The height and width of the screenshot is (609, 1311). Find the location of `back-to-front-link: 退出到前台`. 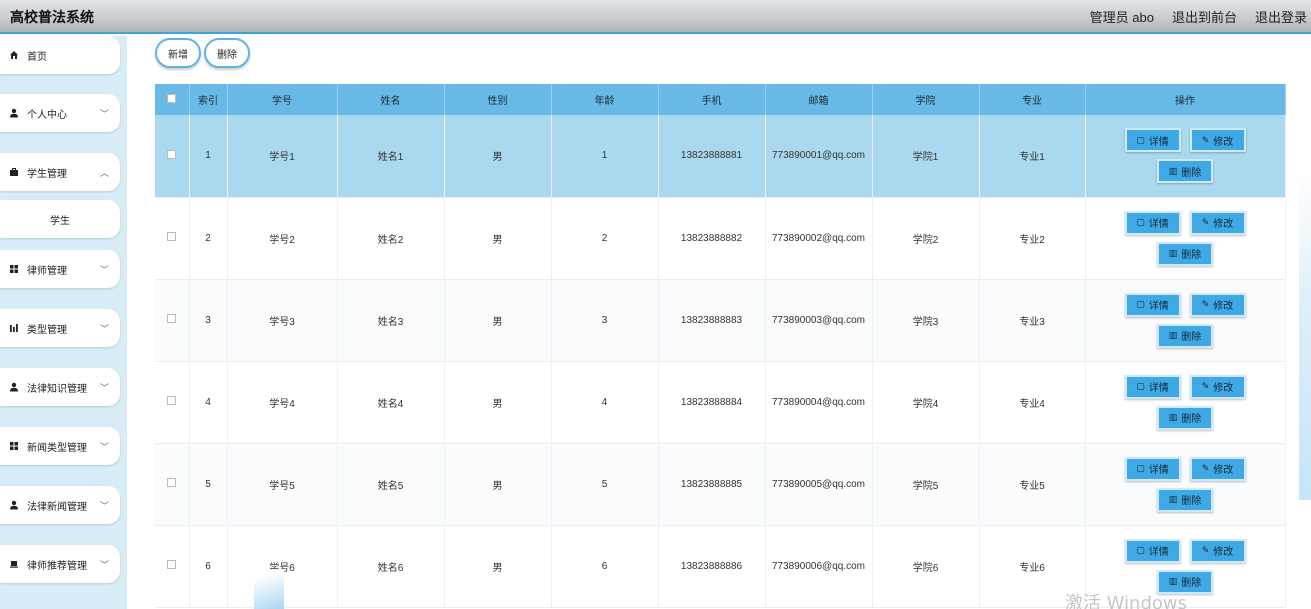

back-to-front-link: 退出到前台 is located at coordinates (1204, 16).